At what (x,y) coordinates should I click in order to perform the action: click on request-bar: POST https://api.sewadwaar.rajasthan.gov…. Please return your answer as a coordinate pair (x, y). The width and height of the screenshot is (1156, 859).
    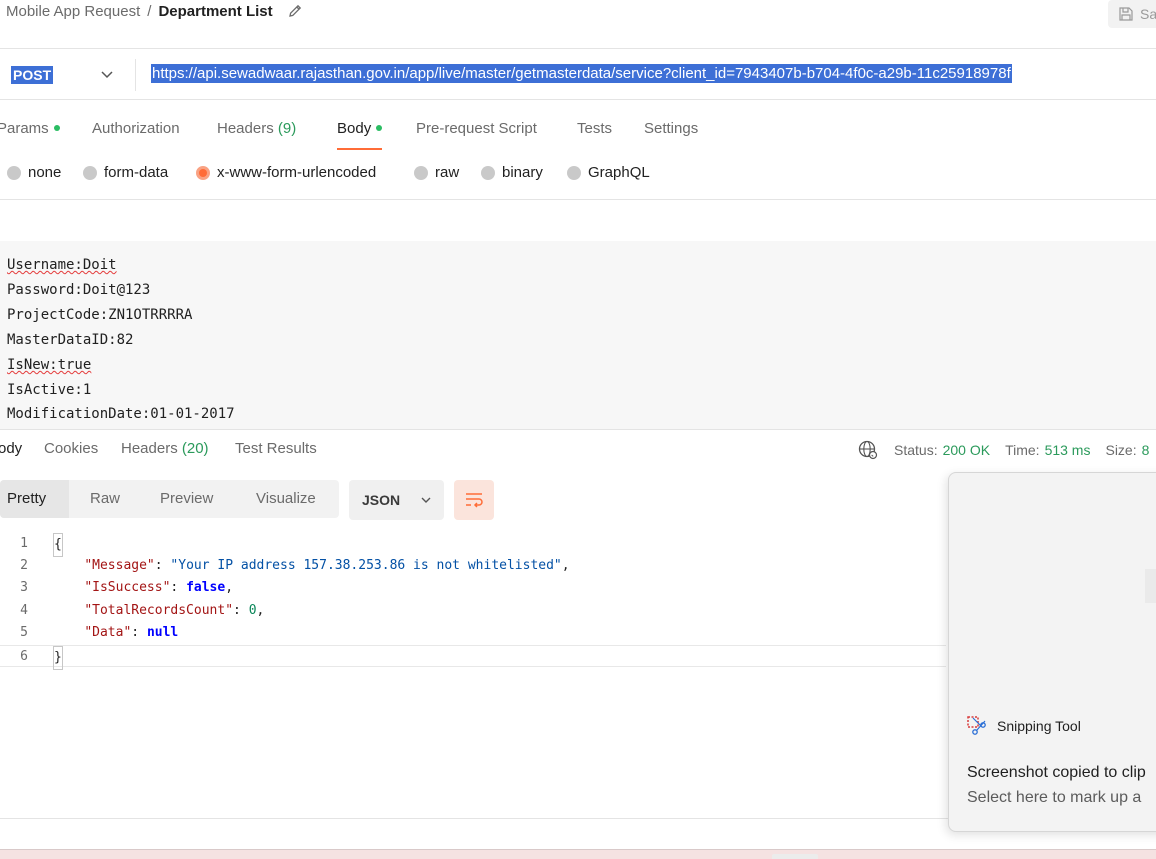
    Looking at the image, I should click on (578, 74).